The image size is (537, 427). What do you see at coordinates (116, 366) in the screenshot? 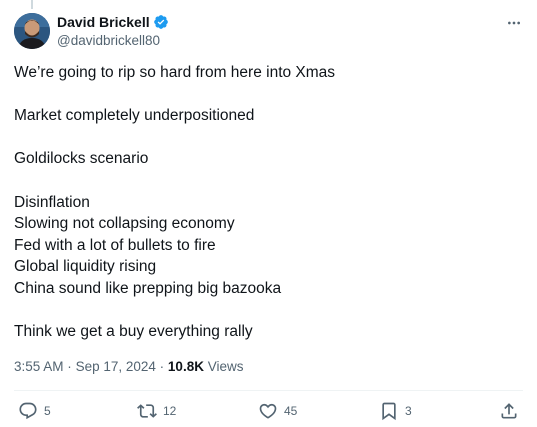
I see `tweet-date: Sep 17, 2024` at bounding box center [116, 366].